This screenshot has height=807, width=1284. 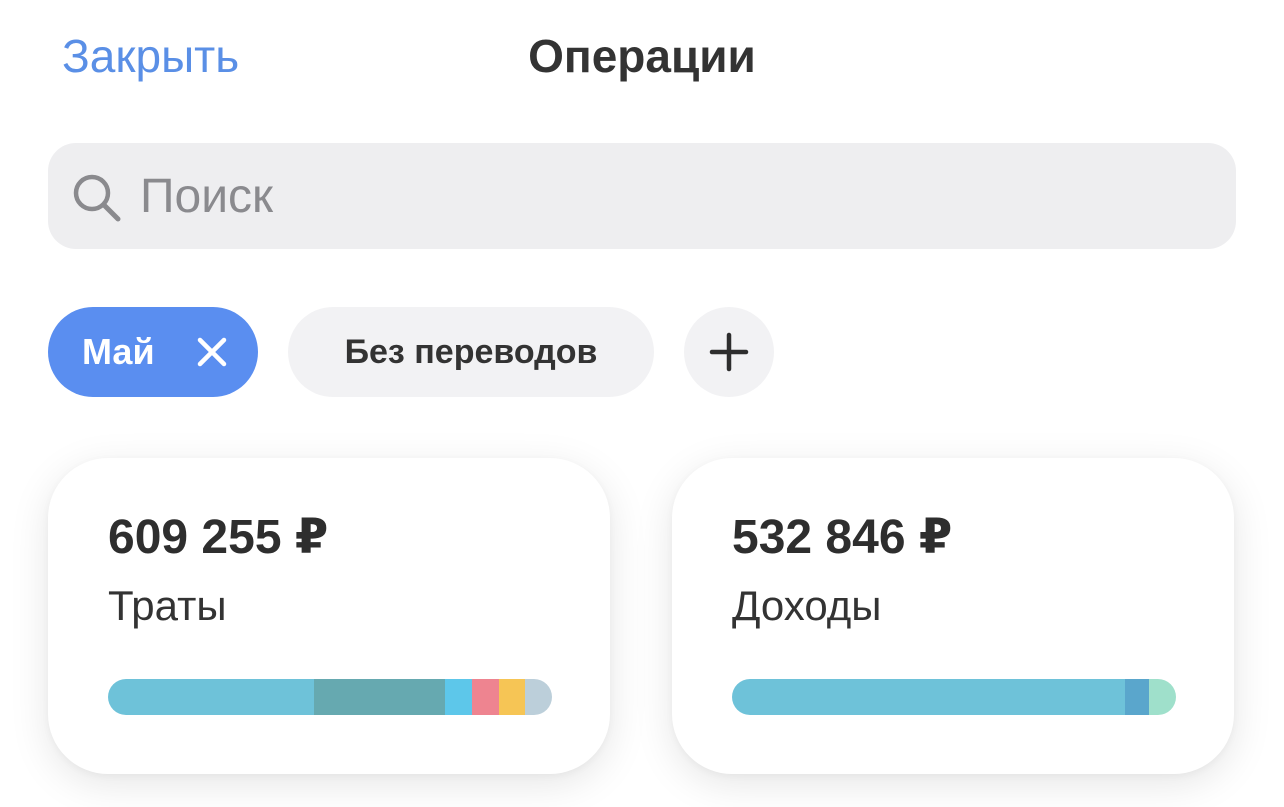 What do you see at coordinates (670, 196) in the screenshot?
I see `search-input` at bounding box center [670, 196].